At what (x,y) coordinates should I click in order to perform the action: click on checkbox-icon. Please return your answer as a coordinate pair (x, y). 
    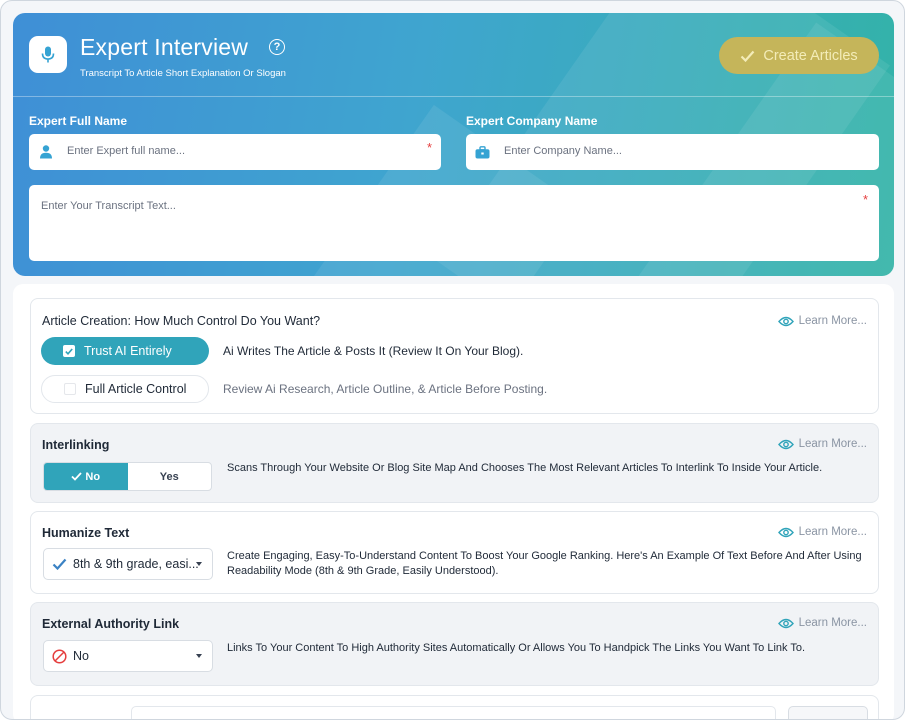
    Looking at the image, I should click on (70, 389).